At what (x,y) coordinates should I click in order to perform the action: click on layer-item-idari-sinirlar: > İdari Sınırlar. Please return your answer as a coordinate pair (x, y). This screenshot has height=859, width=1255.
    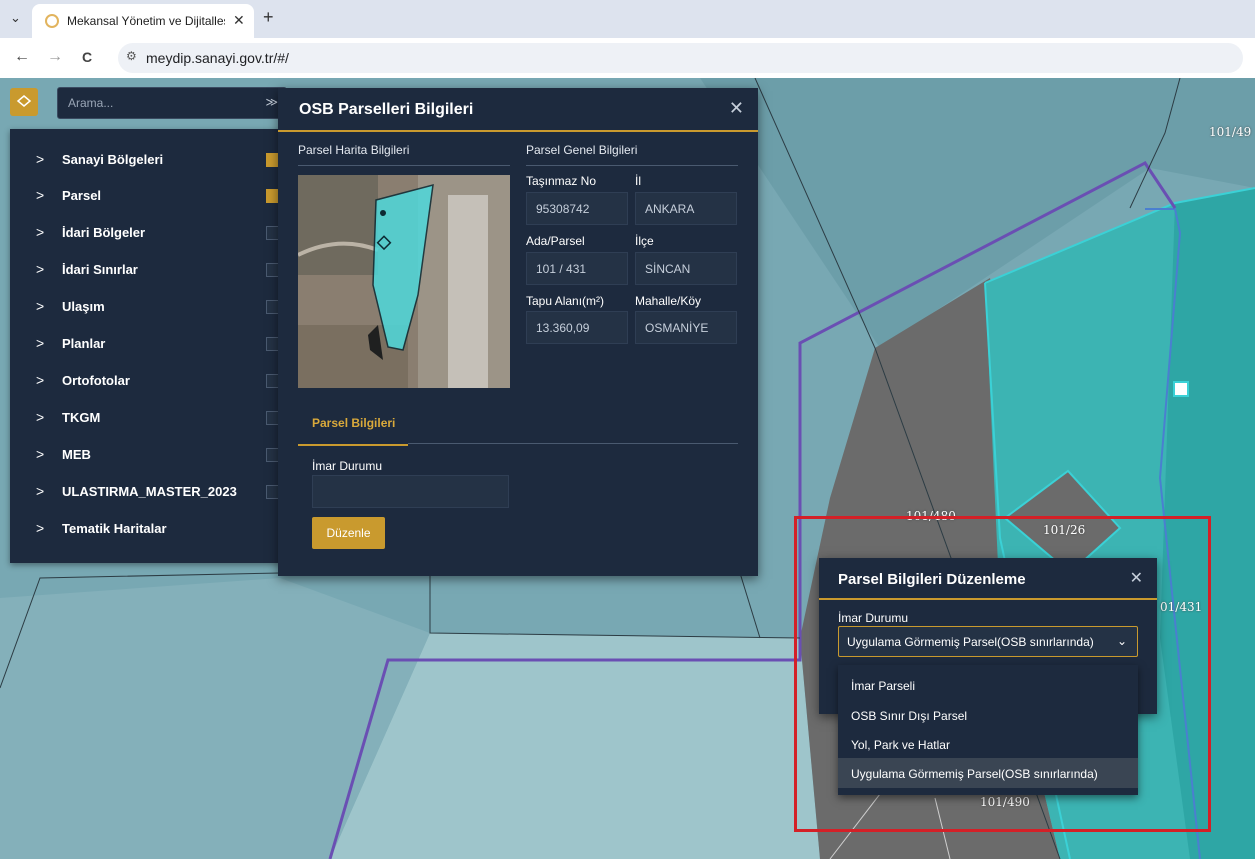
    Looking at the image, I should click on (146, 270).